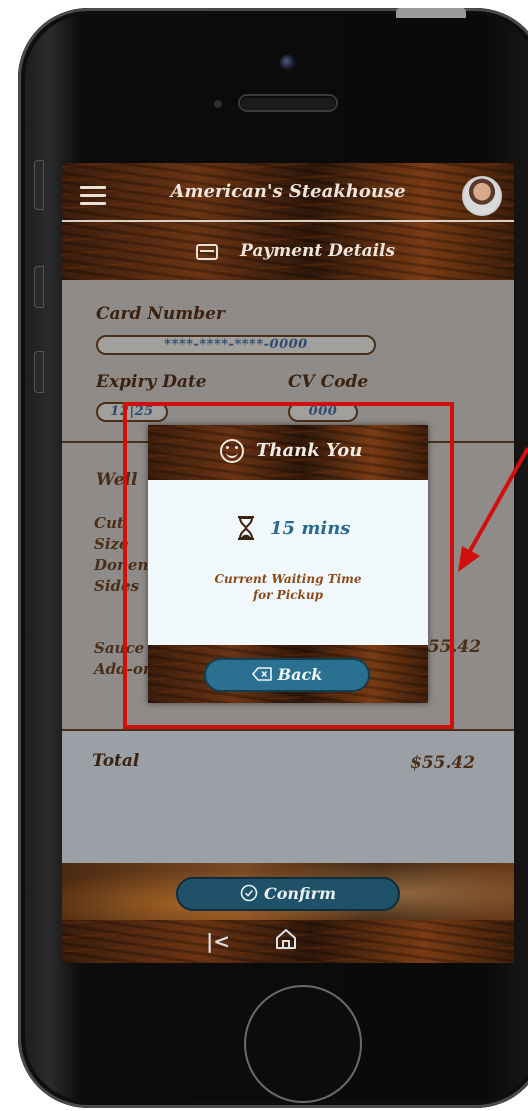 The image size is (528, 1111). Describe the element at coordinates (303, 1044) in the screenshot. I see `home-button` at that location.